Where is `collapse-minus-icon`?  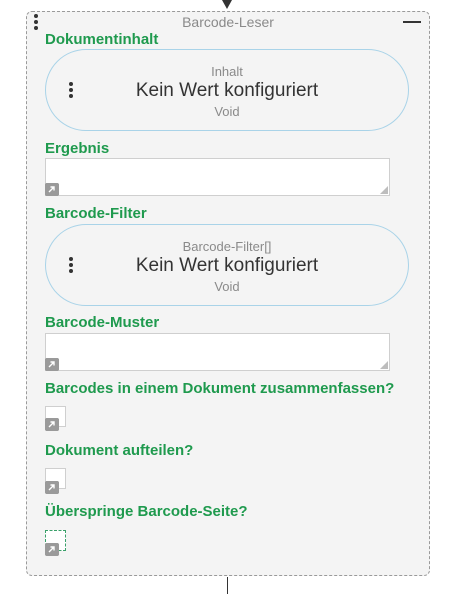 collapse-minus-icon is located at coordinates (412, 22).